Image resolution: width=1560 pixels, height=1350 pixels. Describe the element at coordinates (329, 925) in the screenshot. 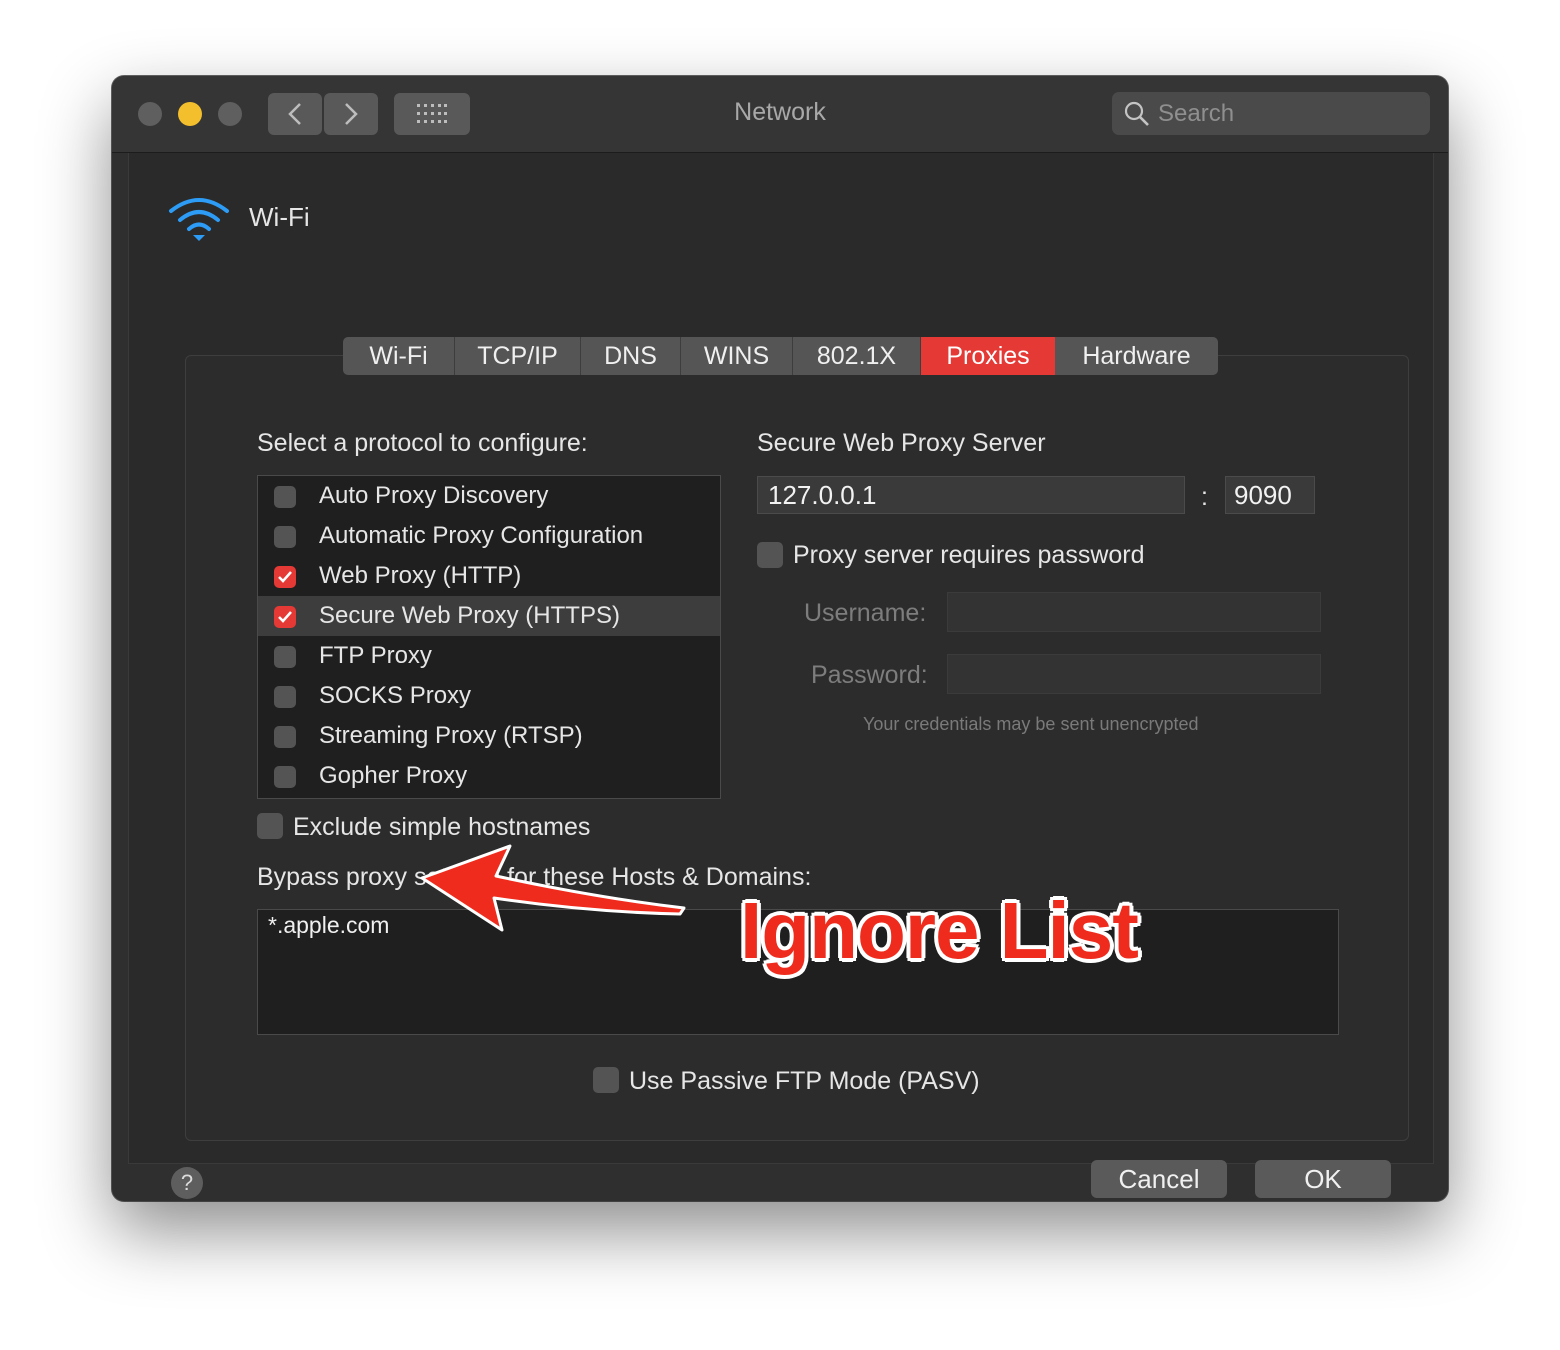

I see `bypass-value: *.apple.com` at that location.